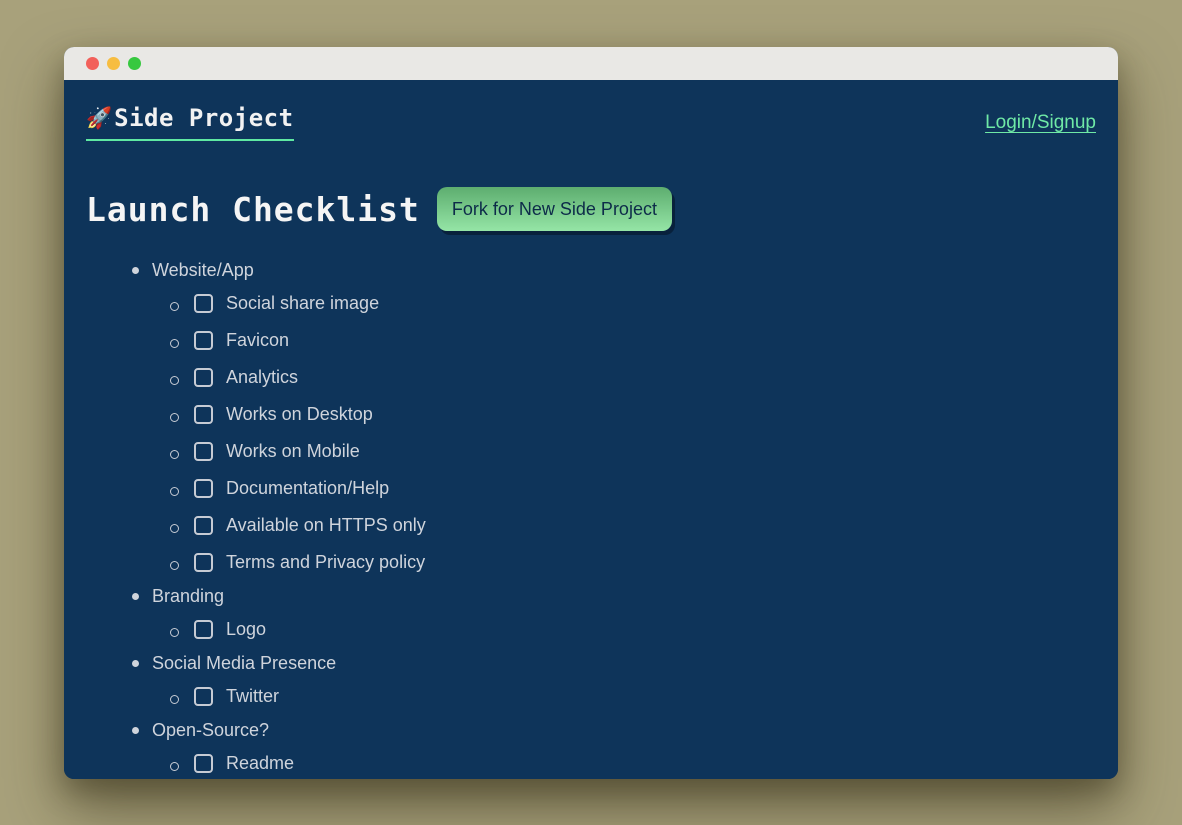 This screenshot has height=825, width=1182. I want to click on section-label: Social Media Presence, so click(244, 662).